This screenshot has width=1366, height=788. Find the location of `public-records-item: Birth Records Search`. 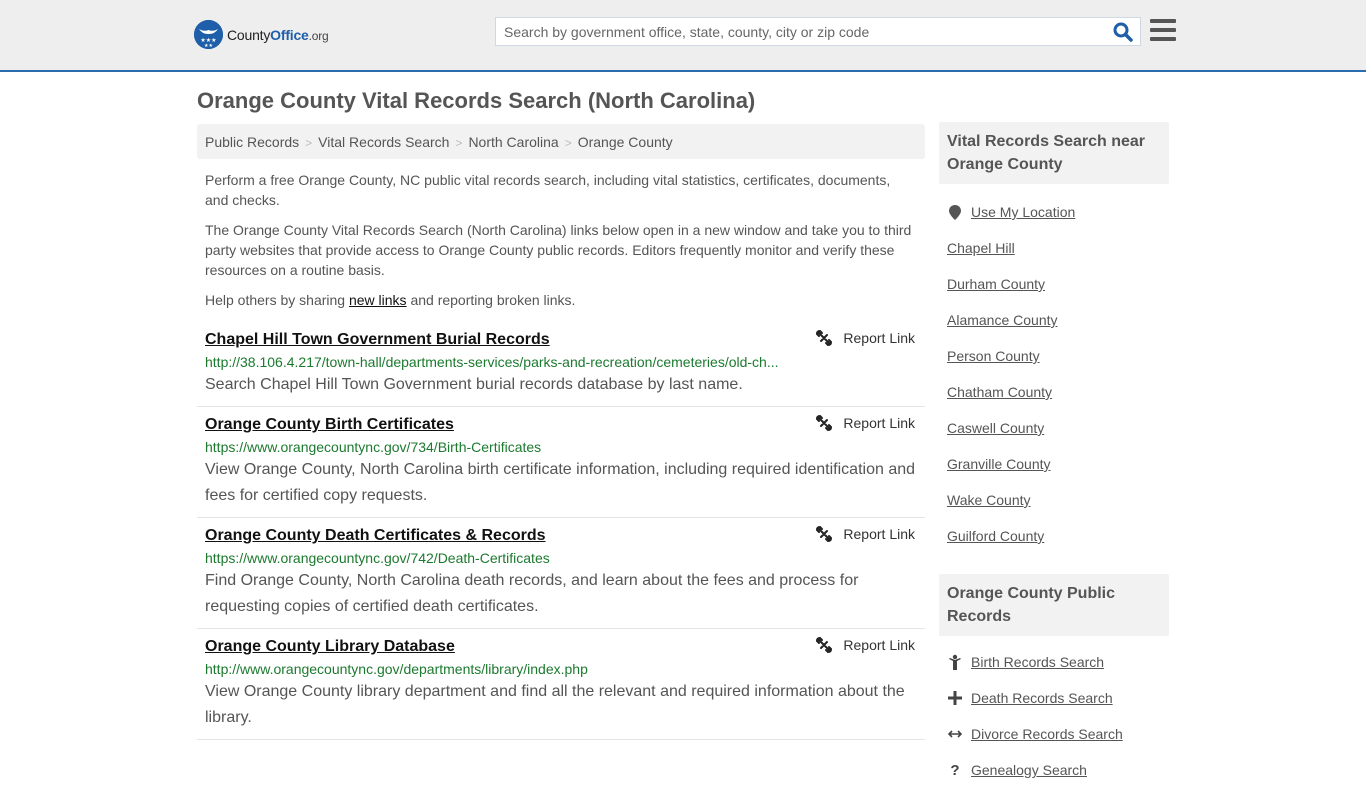

public-records-item: Birth Records Search is located at coordinates (1054, 662).